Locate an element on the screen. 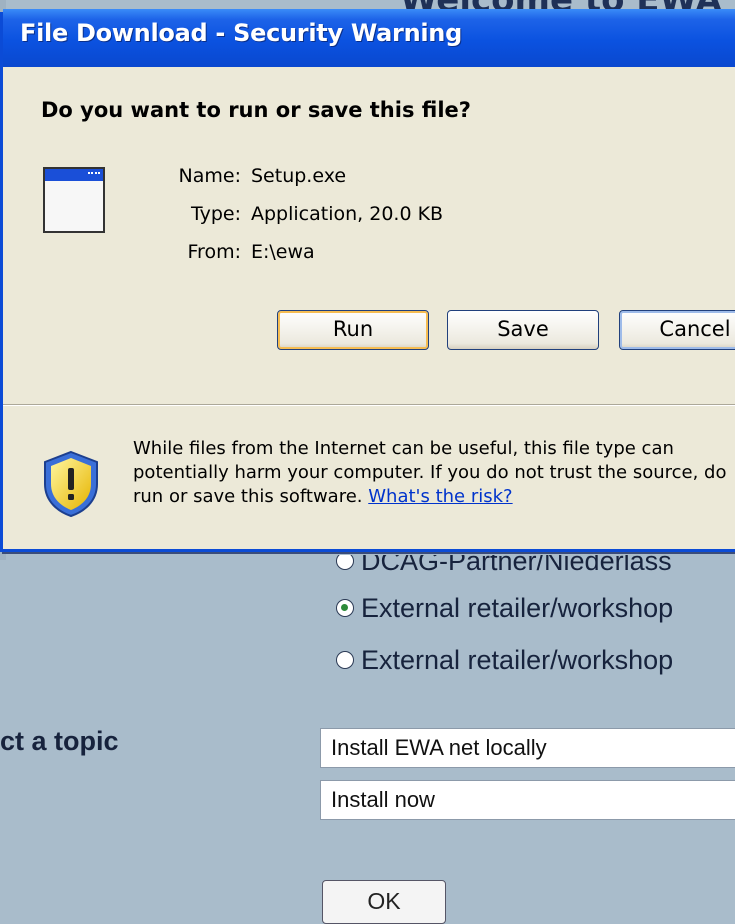 The height and width of the screenshot is (924, 735). save-button: Save is located at coordinates (523, 330).